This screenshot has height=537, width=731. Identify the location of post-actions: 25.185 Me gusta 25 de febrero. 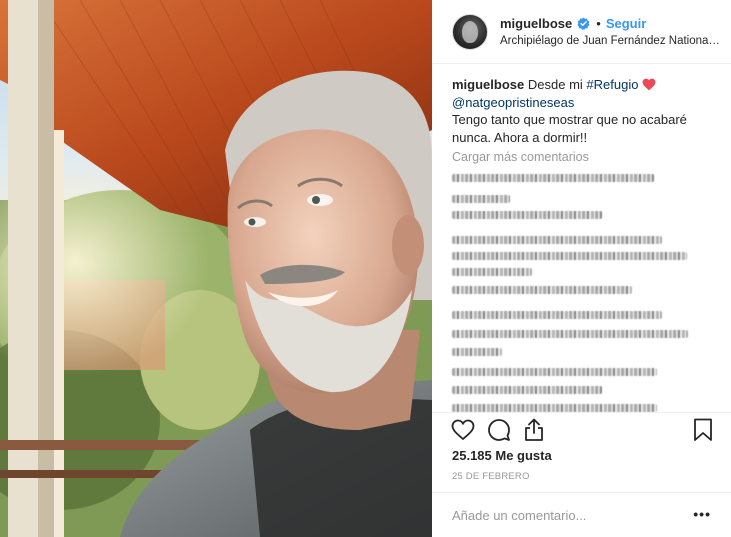
(581, 457).